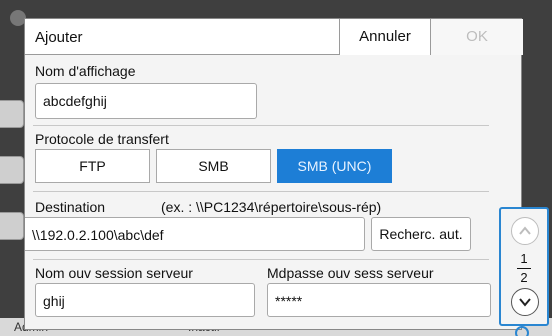  Describe the element at coordinates (146, 101) in the screenshot. I see `display-name-field: abcdefghij` at that location.